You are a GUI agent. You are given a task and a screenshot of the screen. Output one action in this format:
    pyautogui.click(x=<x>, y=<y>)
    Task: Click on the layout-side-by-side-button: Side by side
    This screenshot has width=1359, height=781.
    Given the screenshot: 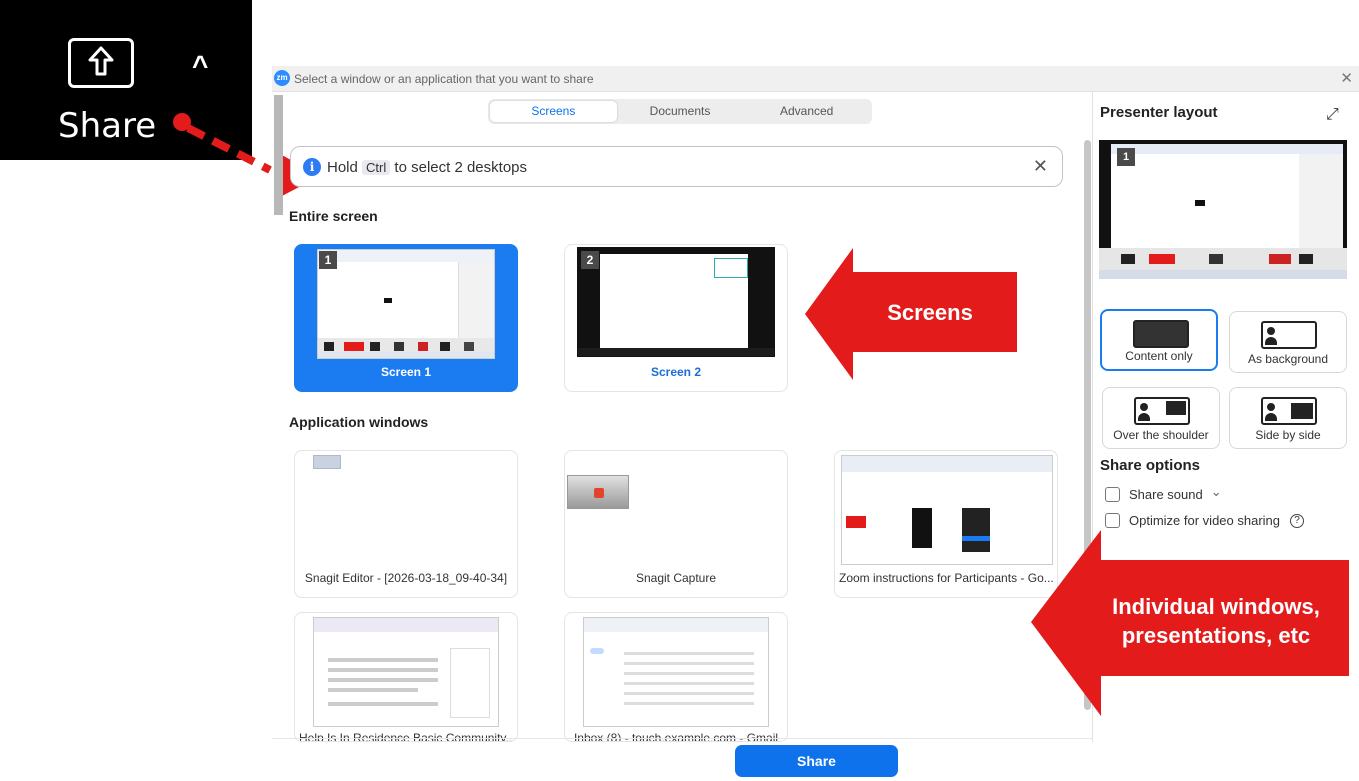 What is the action you would take?
    pyautogui.click(x=1288, y=418)
    